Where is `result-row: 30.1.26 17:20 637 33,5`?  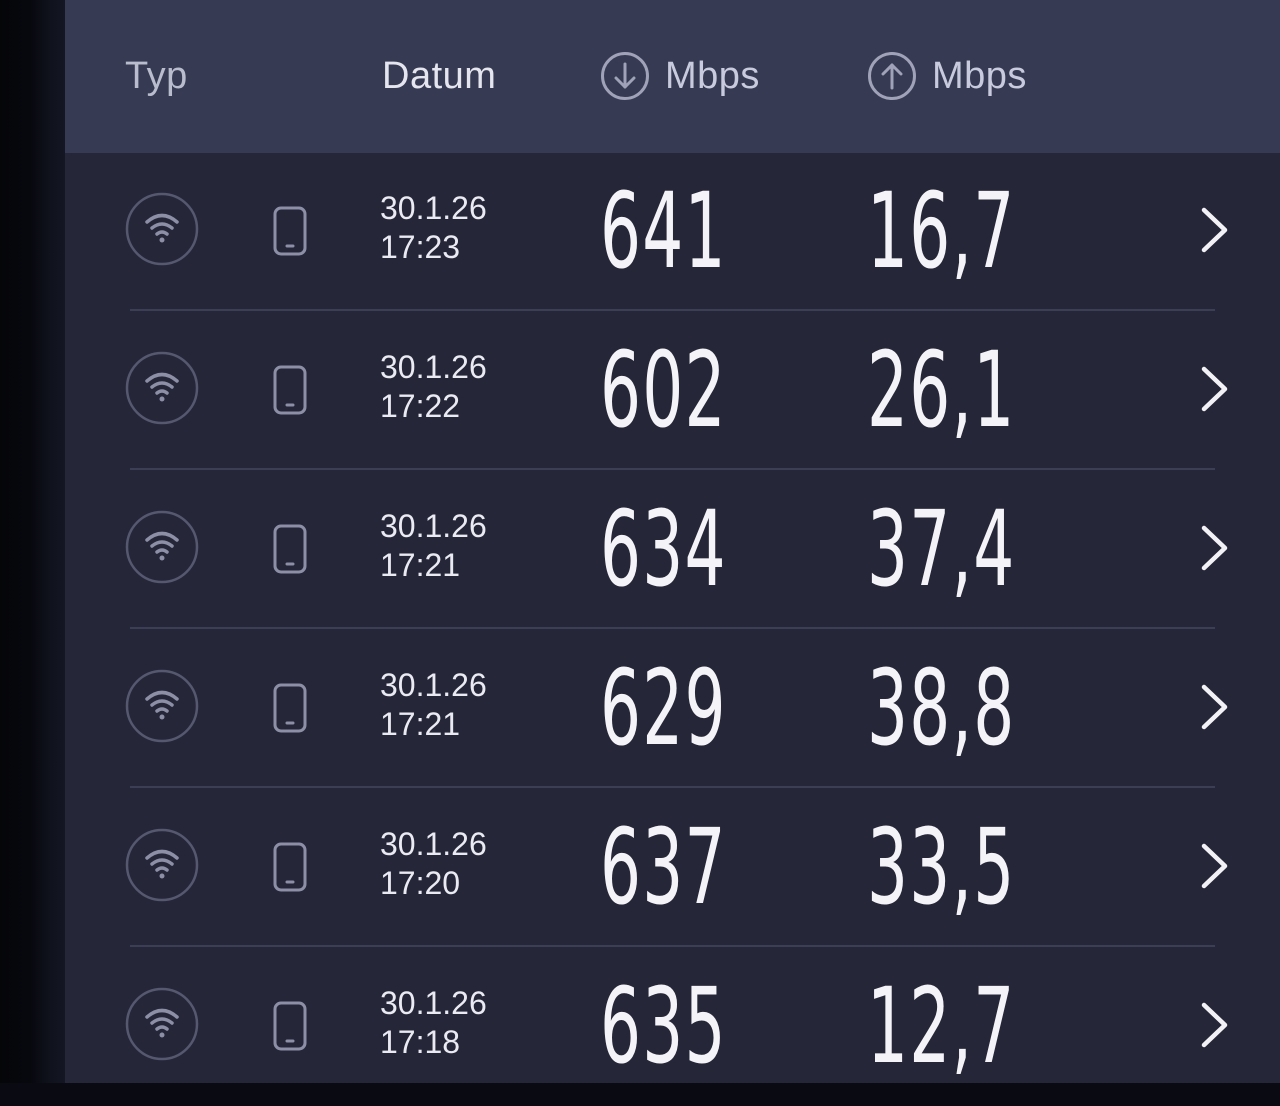
result-row: 30.1.26 17:20 637 33,5 is located at coordinates (672, 867).